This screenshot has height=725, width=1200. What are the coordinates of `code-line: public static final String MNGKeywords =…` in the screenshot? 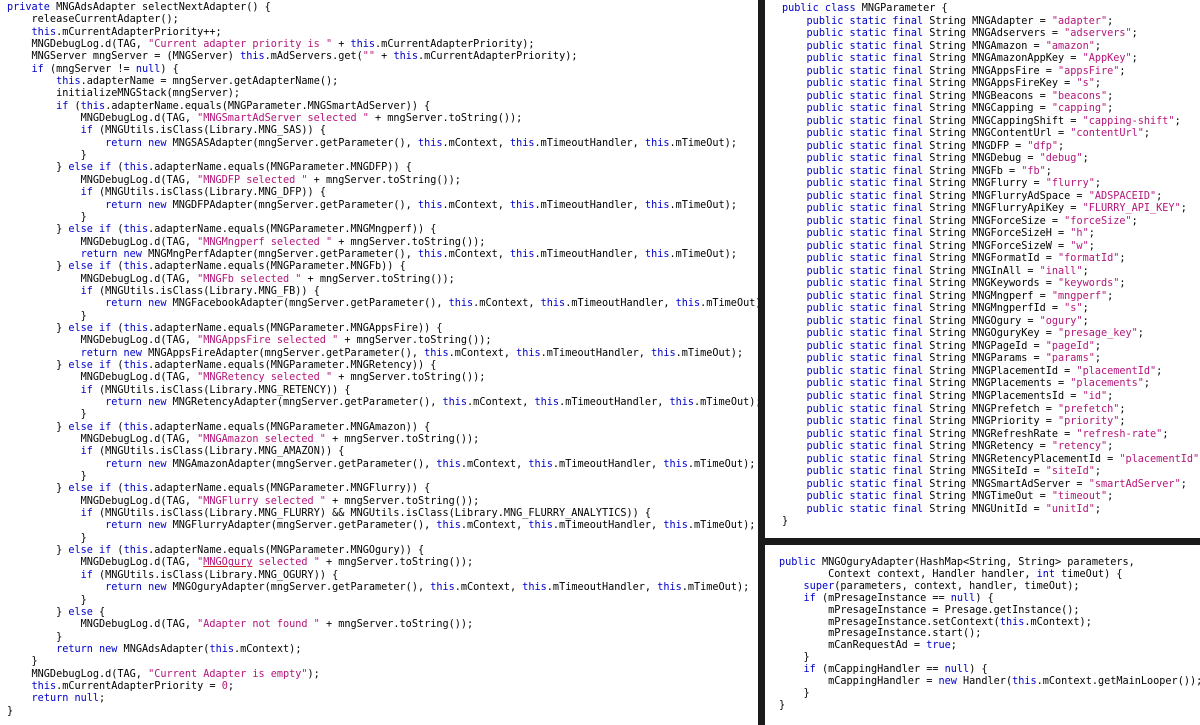 It's located at (991, 284).